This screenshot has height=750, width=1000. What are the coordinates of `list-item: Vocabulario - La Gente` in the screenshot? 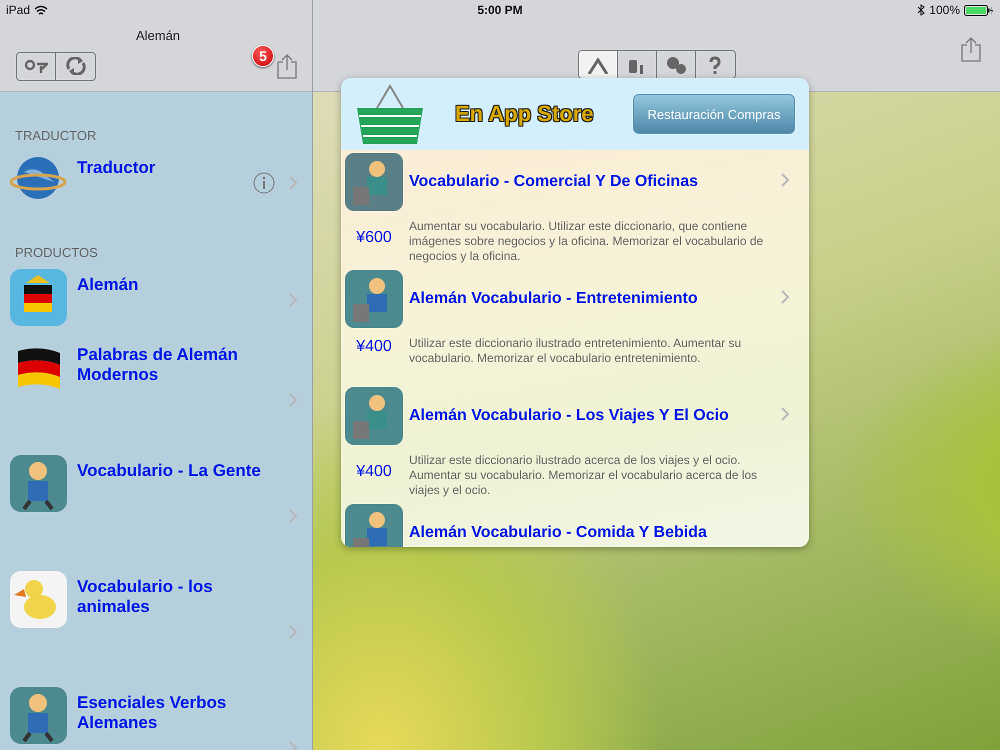 It's located at (156, 509).